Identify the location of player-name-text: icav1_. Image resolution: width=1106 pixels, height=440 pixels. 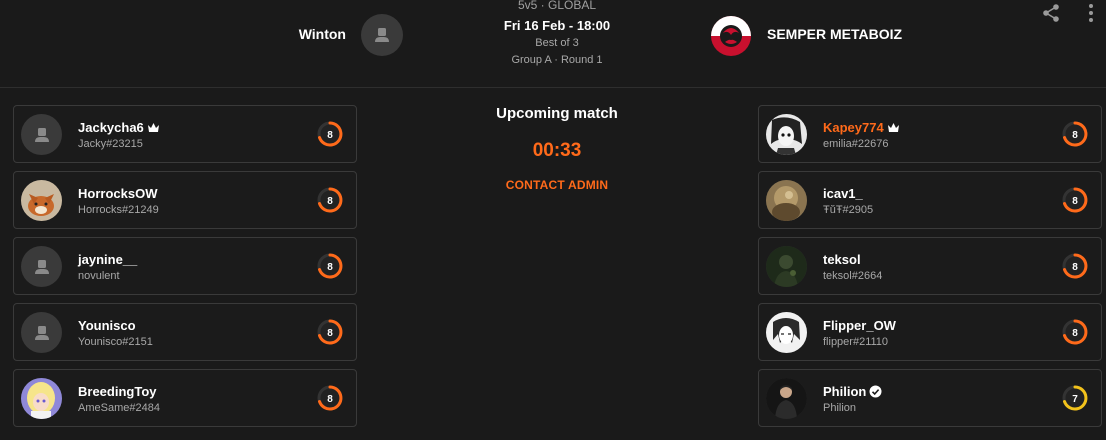
(843, 193).